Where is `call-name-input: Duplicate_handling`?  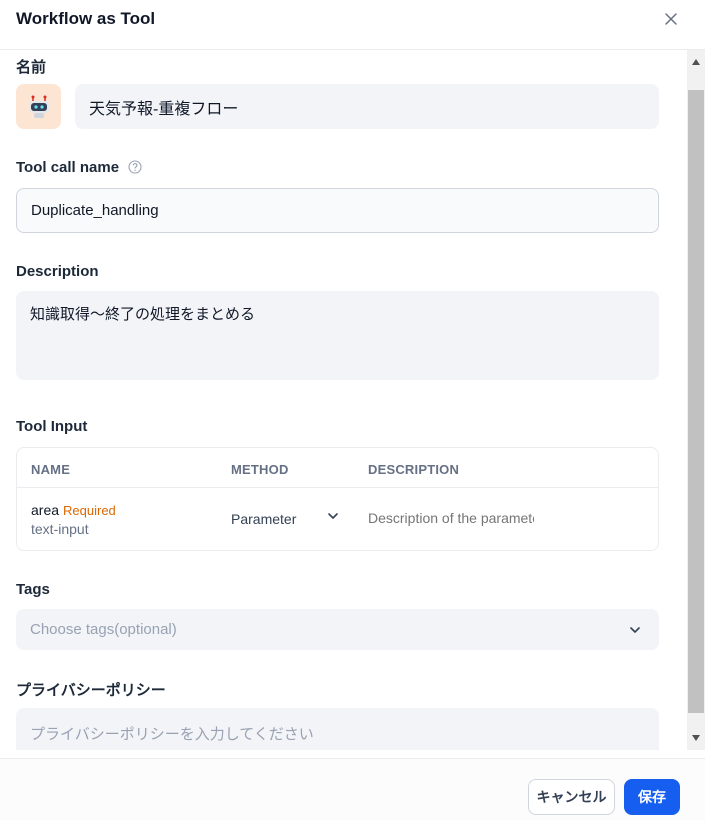 call-name-input: Duplicate_handling is located at coordinates (337, 210).